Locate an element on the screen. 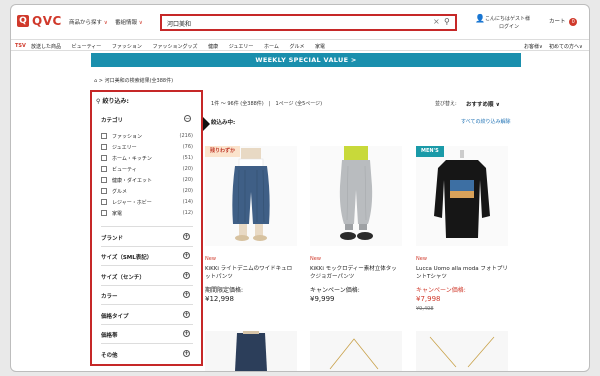  size-cm-filter: サイズ（センチ） + is located at coordinates (147, 276).